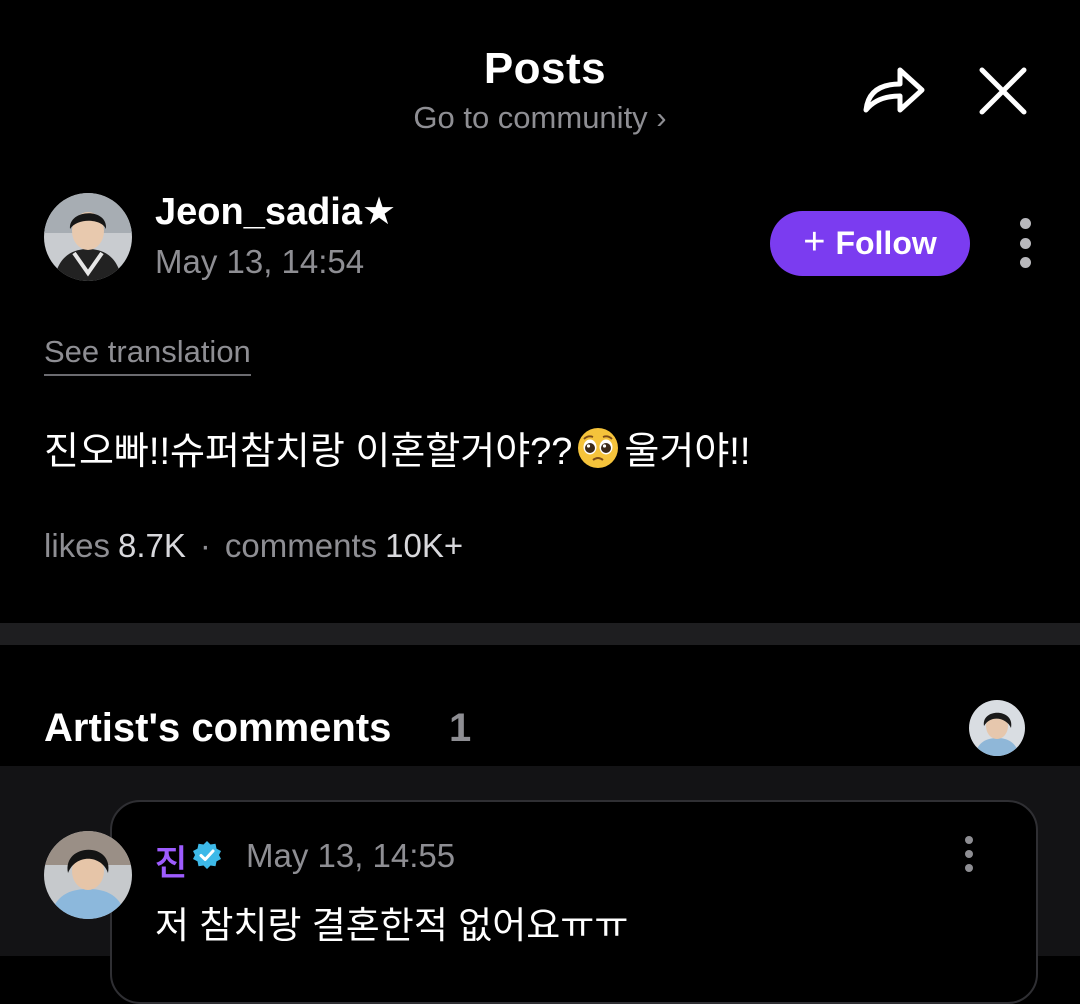 The height and width of the screenshot is (1004, 1080). I want to click on post-body: 진오빠!!슈퍼참치랑 이혼할거야?? 울거야!!, so click(397, 447).